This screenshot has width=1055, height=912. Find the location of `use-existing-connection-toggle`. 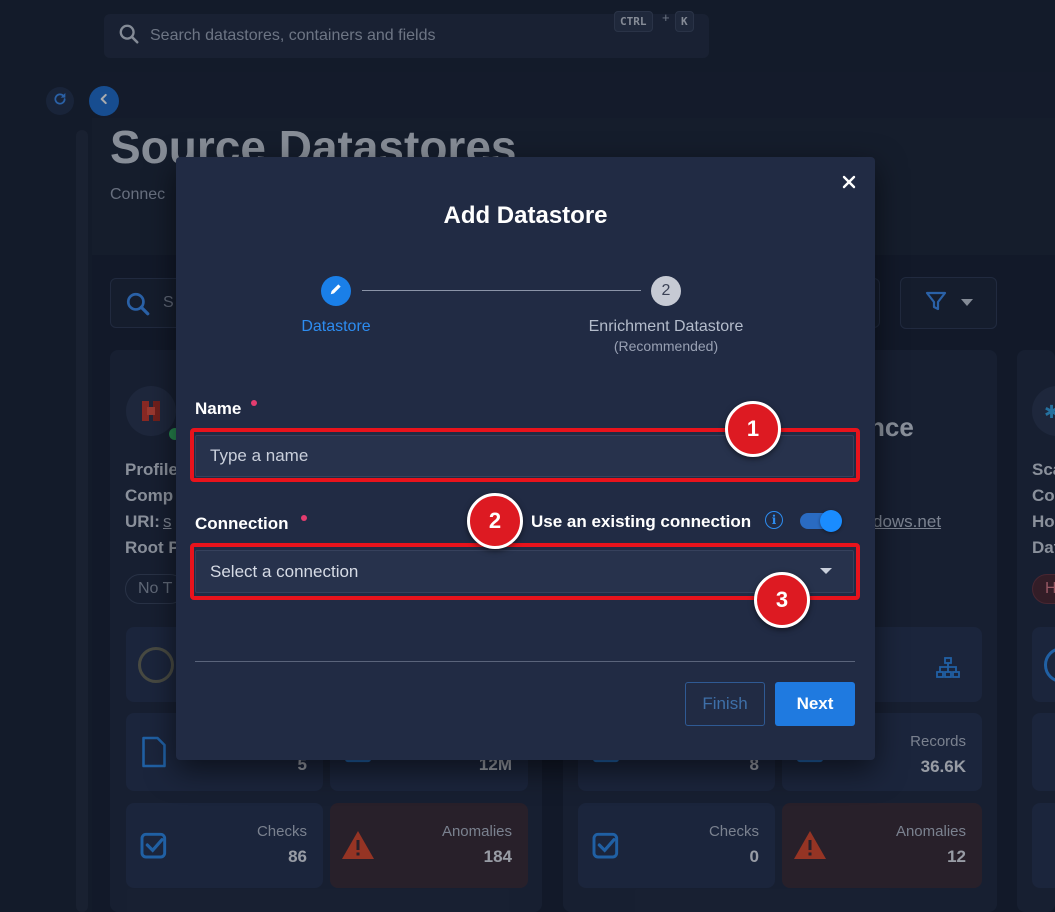

use-existing-connection-toggle is located at coordinates (821, 521).